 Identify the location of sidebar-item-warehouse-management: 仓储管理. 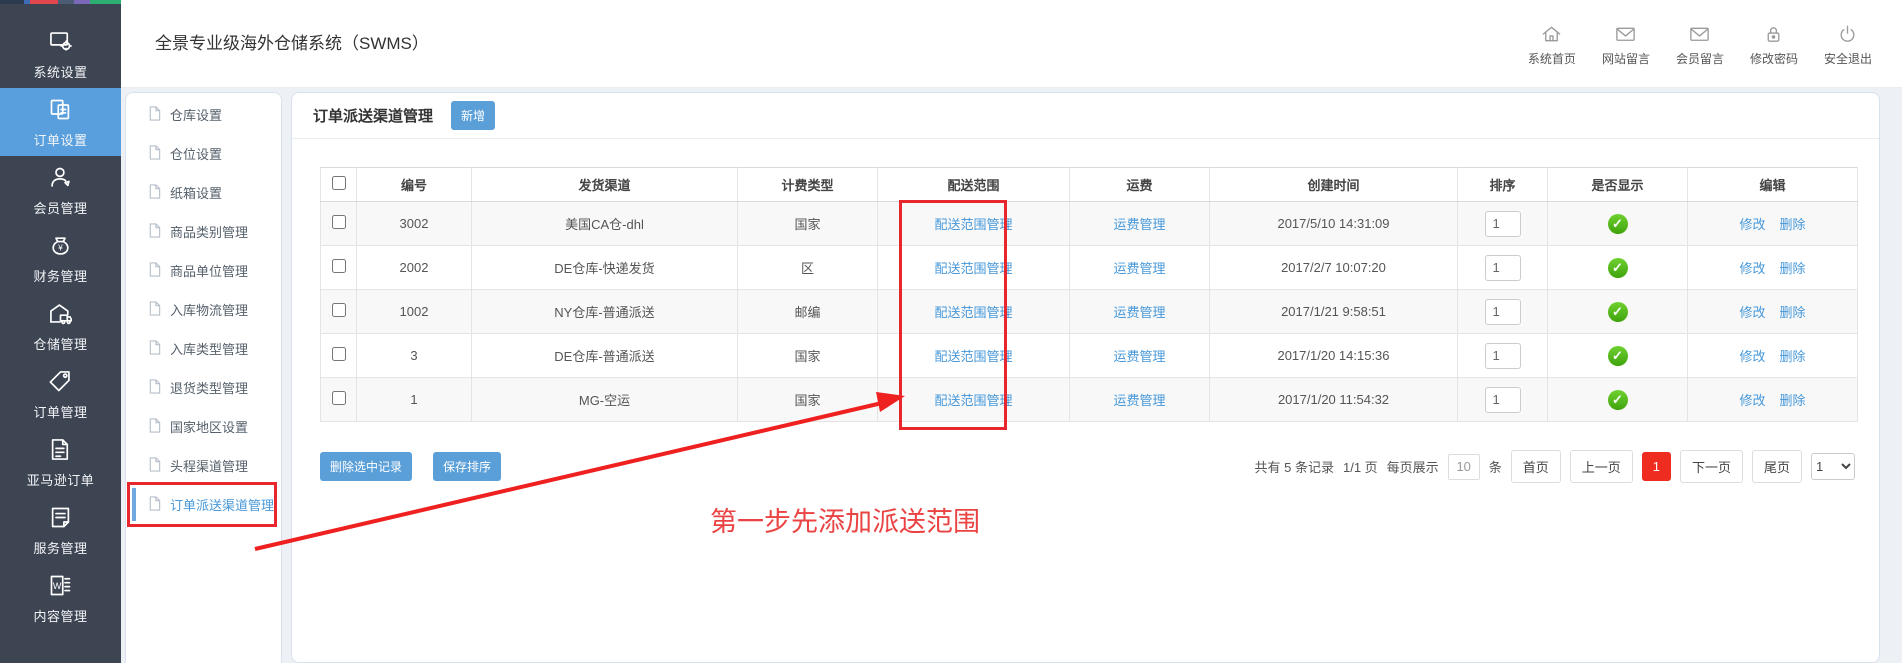
(60, 326).